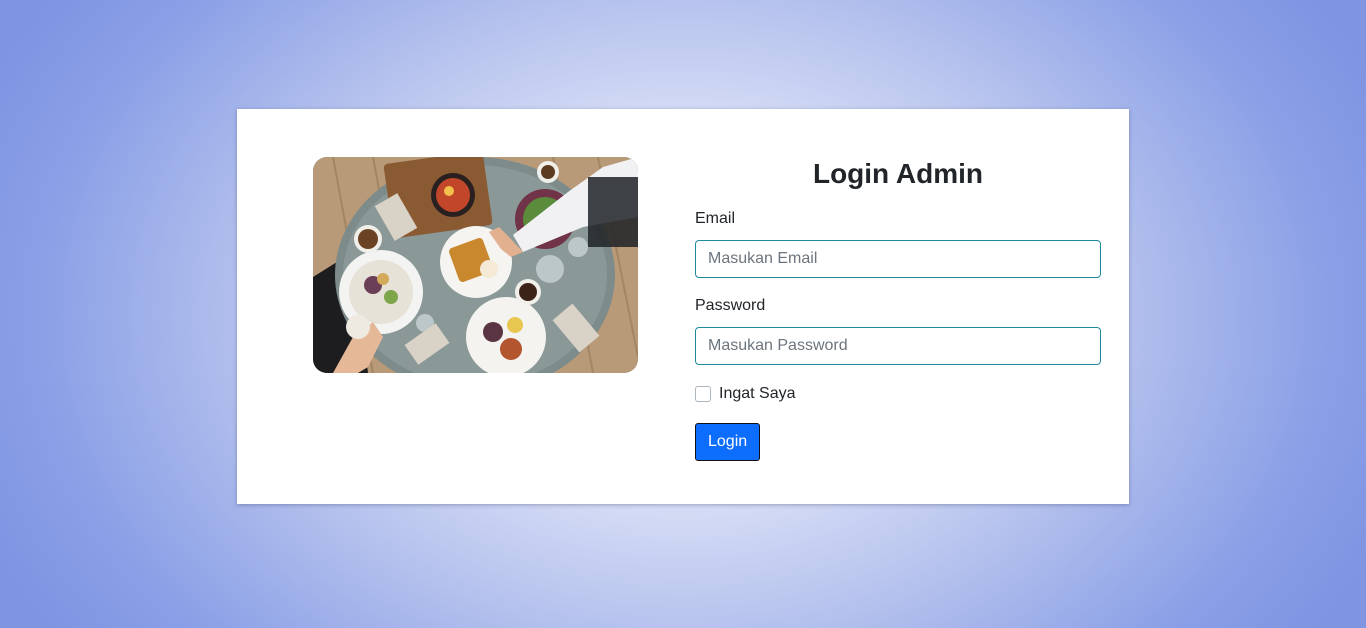 The image size is (1366, 628). Describe the element at coordinates (730, 305) in the screenshot. I see `password-label: Password` at that location.